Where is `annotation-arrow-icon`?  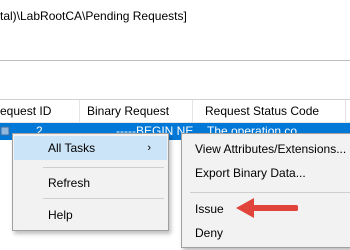
annotation-arrow-icon is located at coordinates (267, 208).